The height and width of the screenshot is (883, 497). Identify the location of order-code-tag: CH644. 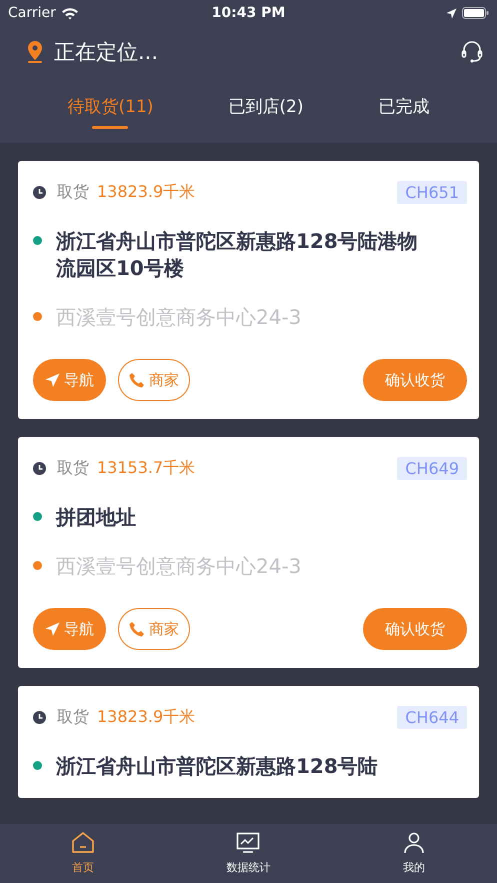
(432, 717).